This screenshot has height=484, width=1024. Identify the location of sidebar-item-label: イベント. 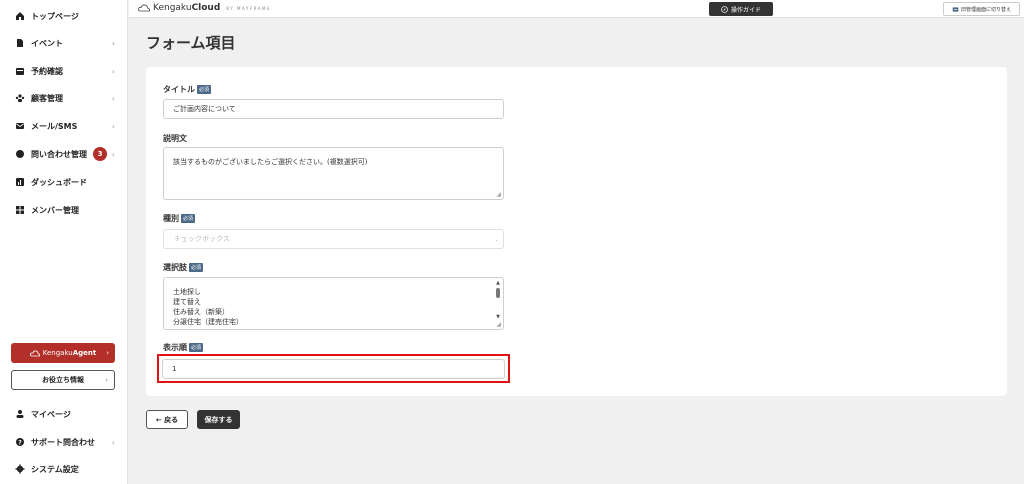
(47, 43).